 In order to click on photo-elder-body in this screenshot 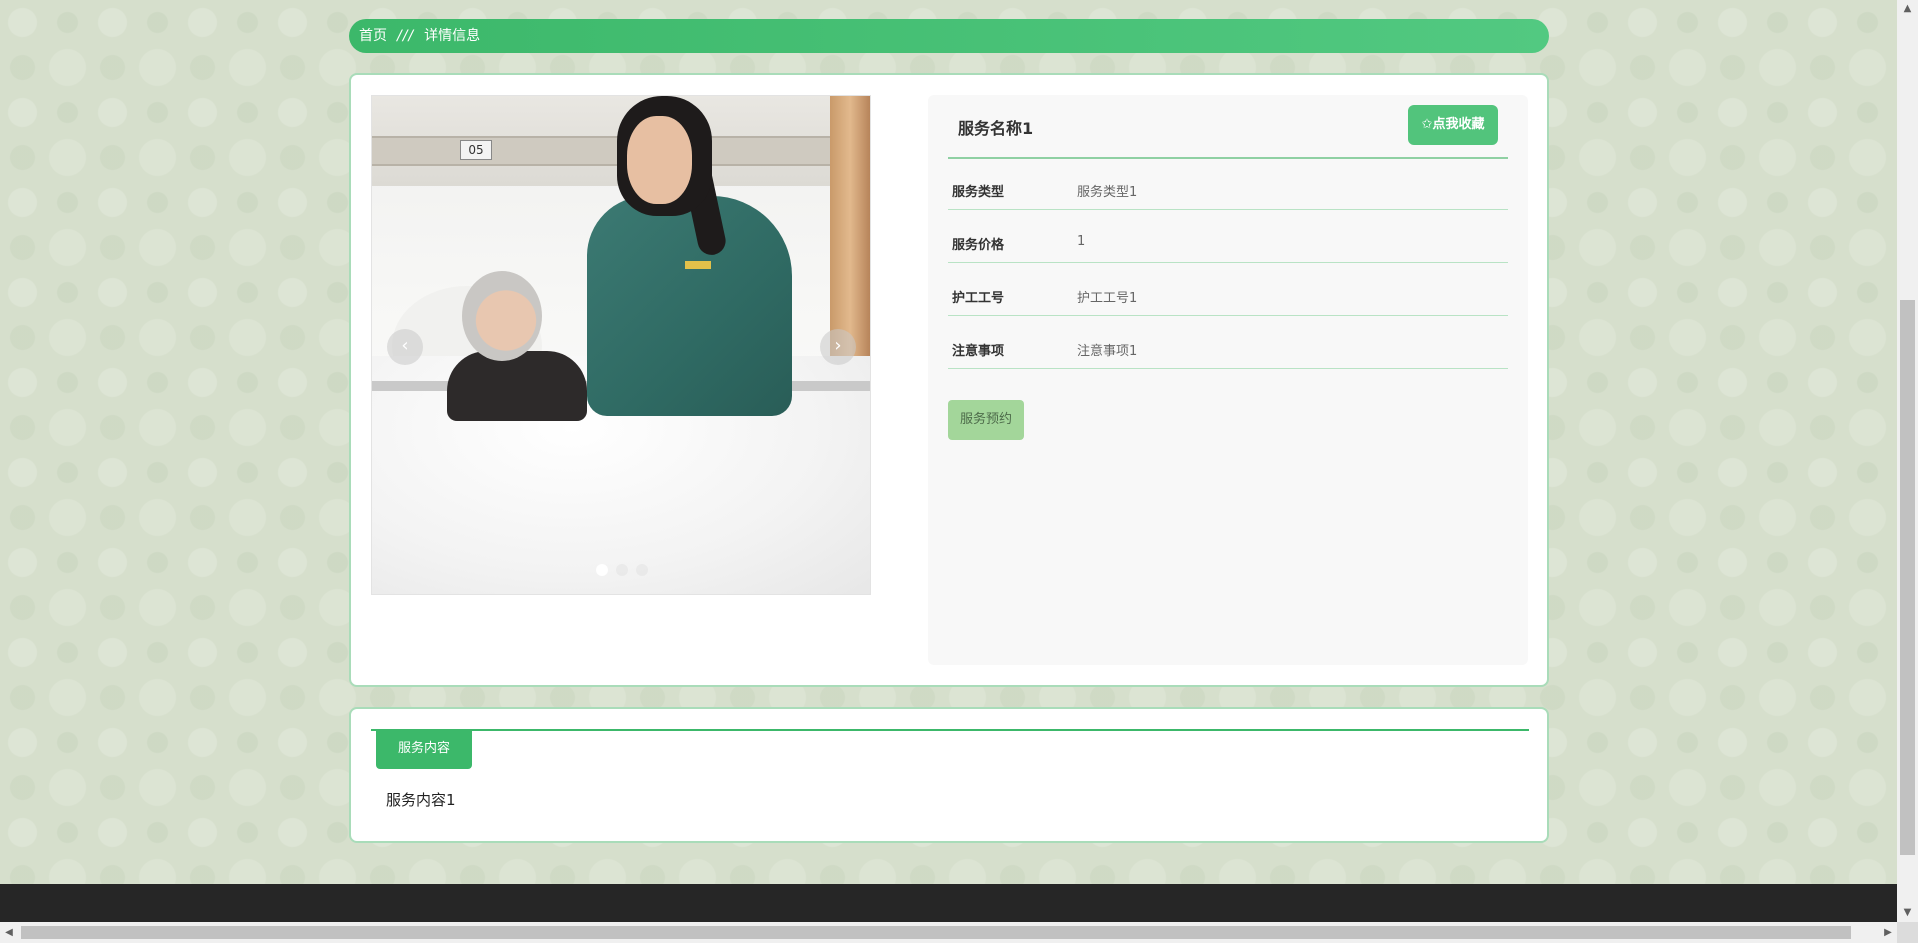, I will do `click(517, 386)`.